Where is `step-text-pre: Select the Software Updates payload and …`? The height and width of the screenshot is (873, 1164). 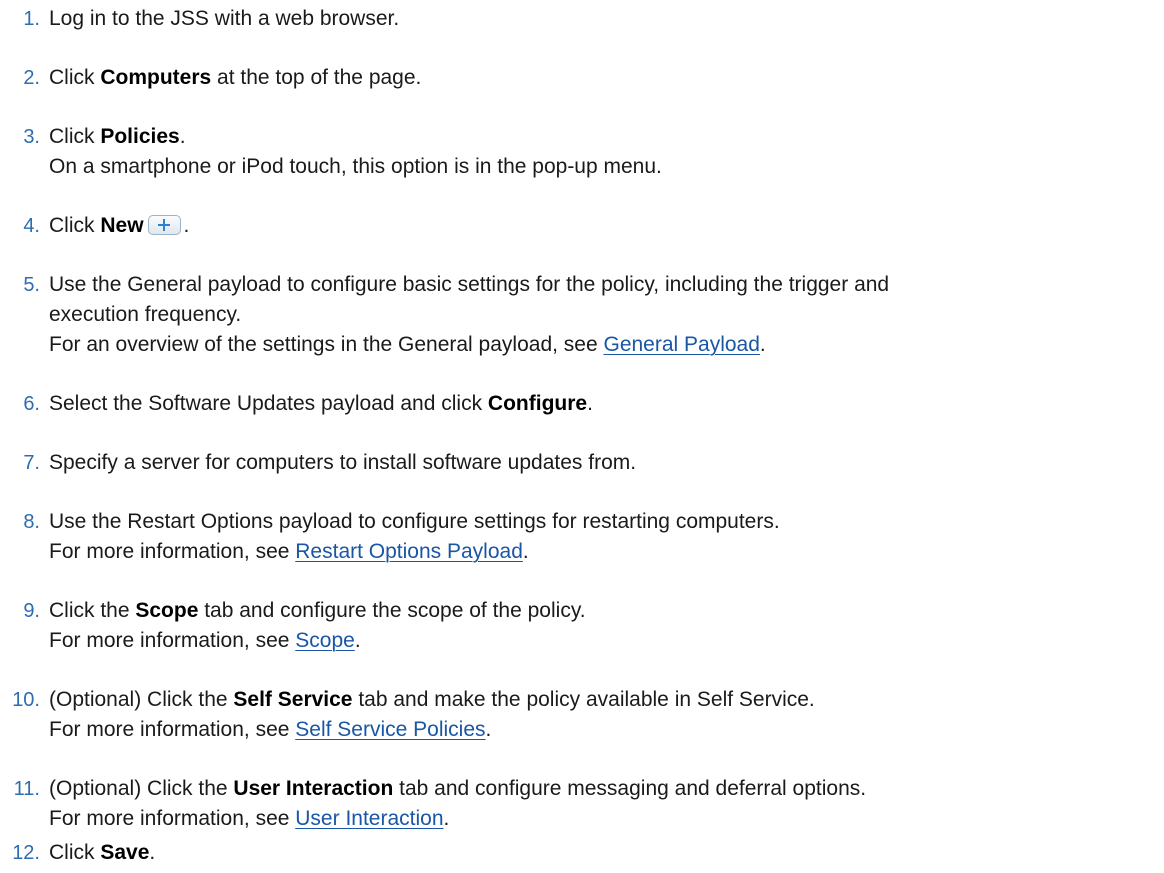
step-text-pre: Select the Software Updates payload and … is located at coordinates (268, 403).